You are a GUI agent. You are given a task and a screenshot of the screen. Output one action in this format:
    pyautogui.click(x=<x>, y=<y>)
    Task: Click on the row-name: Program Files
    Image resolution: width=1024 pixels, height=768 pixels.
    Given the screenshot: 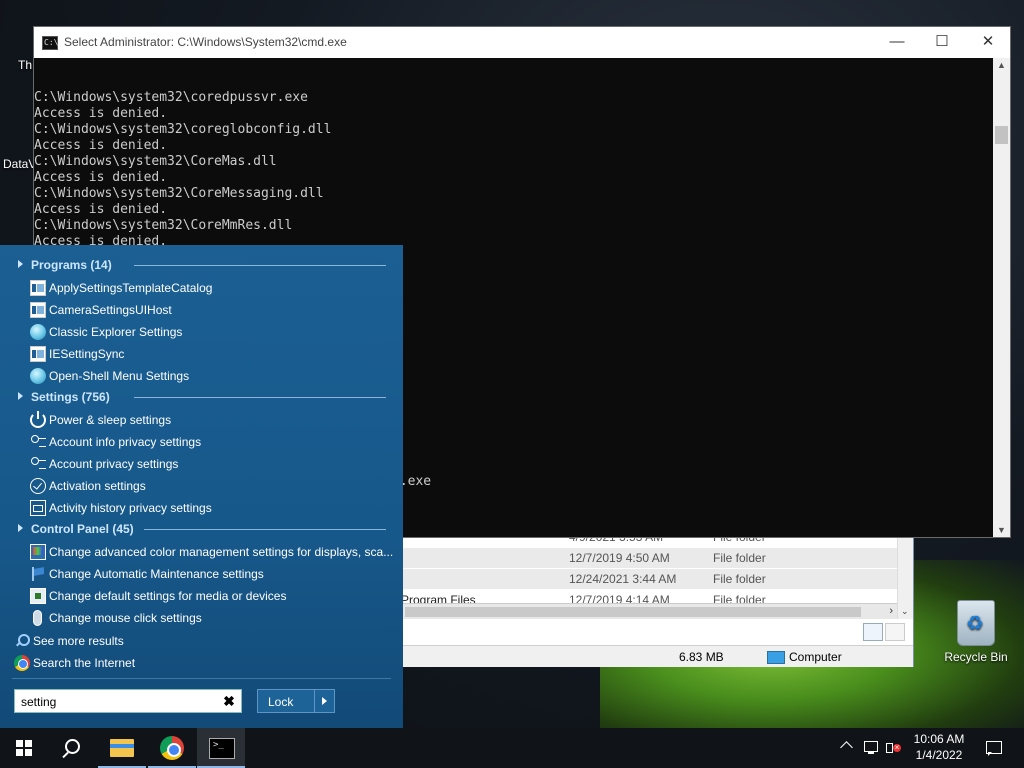 What is the action you would take?
    pyautogui.click(x=438, y=598)
    